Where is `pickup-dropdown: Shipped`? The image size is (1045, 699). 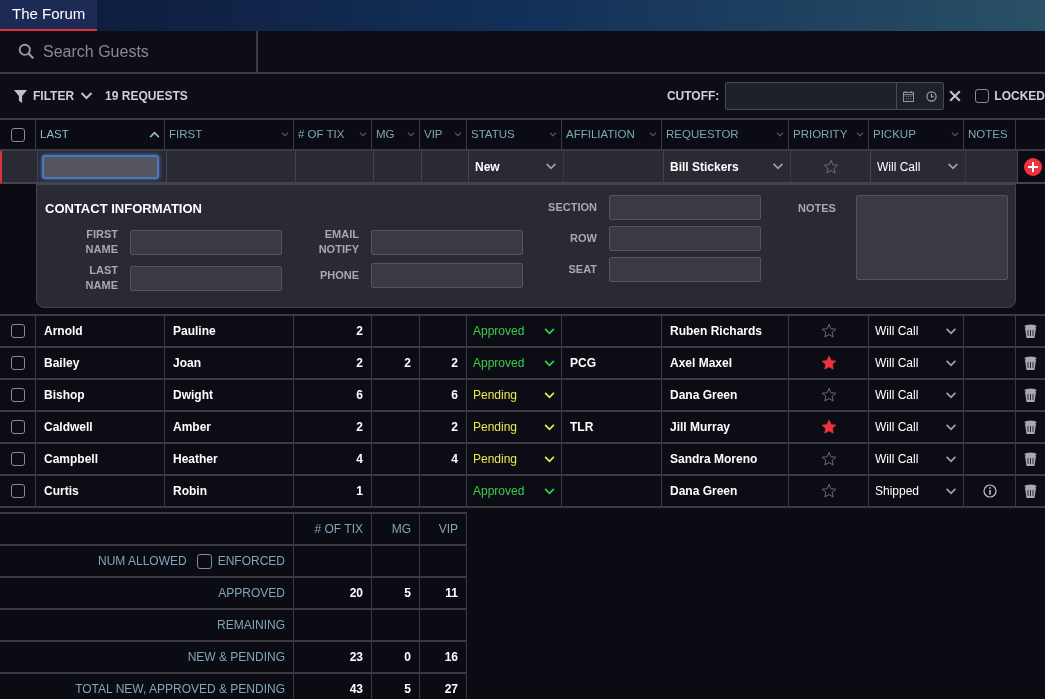 pickup-dropdown: Shipped is located at coordinates (916, 491).